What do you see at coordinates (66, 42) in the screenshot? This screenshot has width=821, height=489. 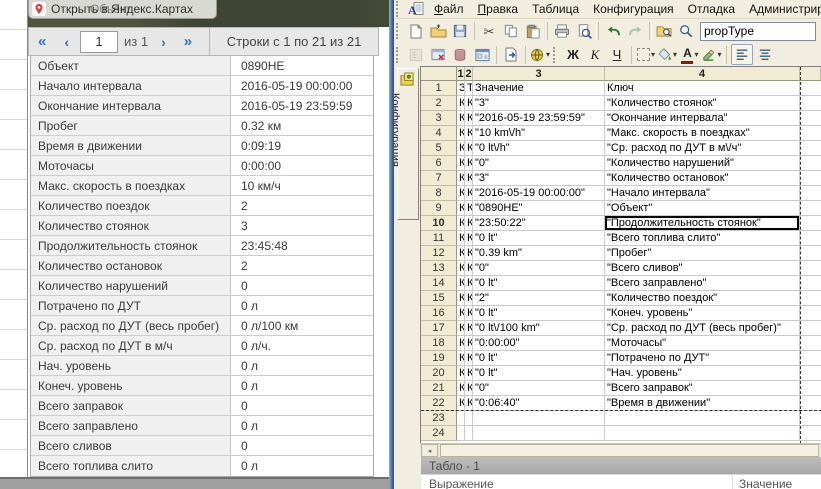 I see `prev-page-button: ‹` at bounding box center [66, 42].